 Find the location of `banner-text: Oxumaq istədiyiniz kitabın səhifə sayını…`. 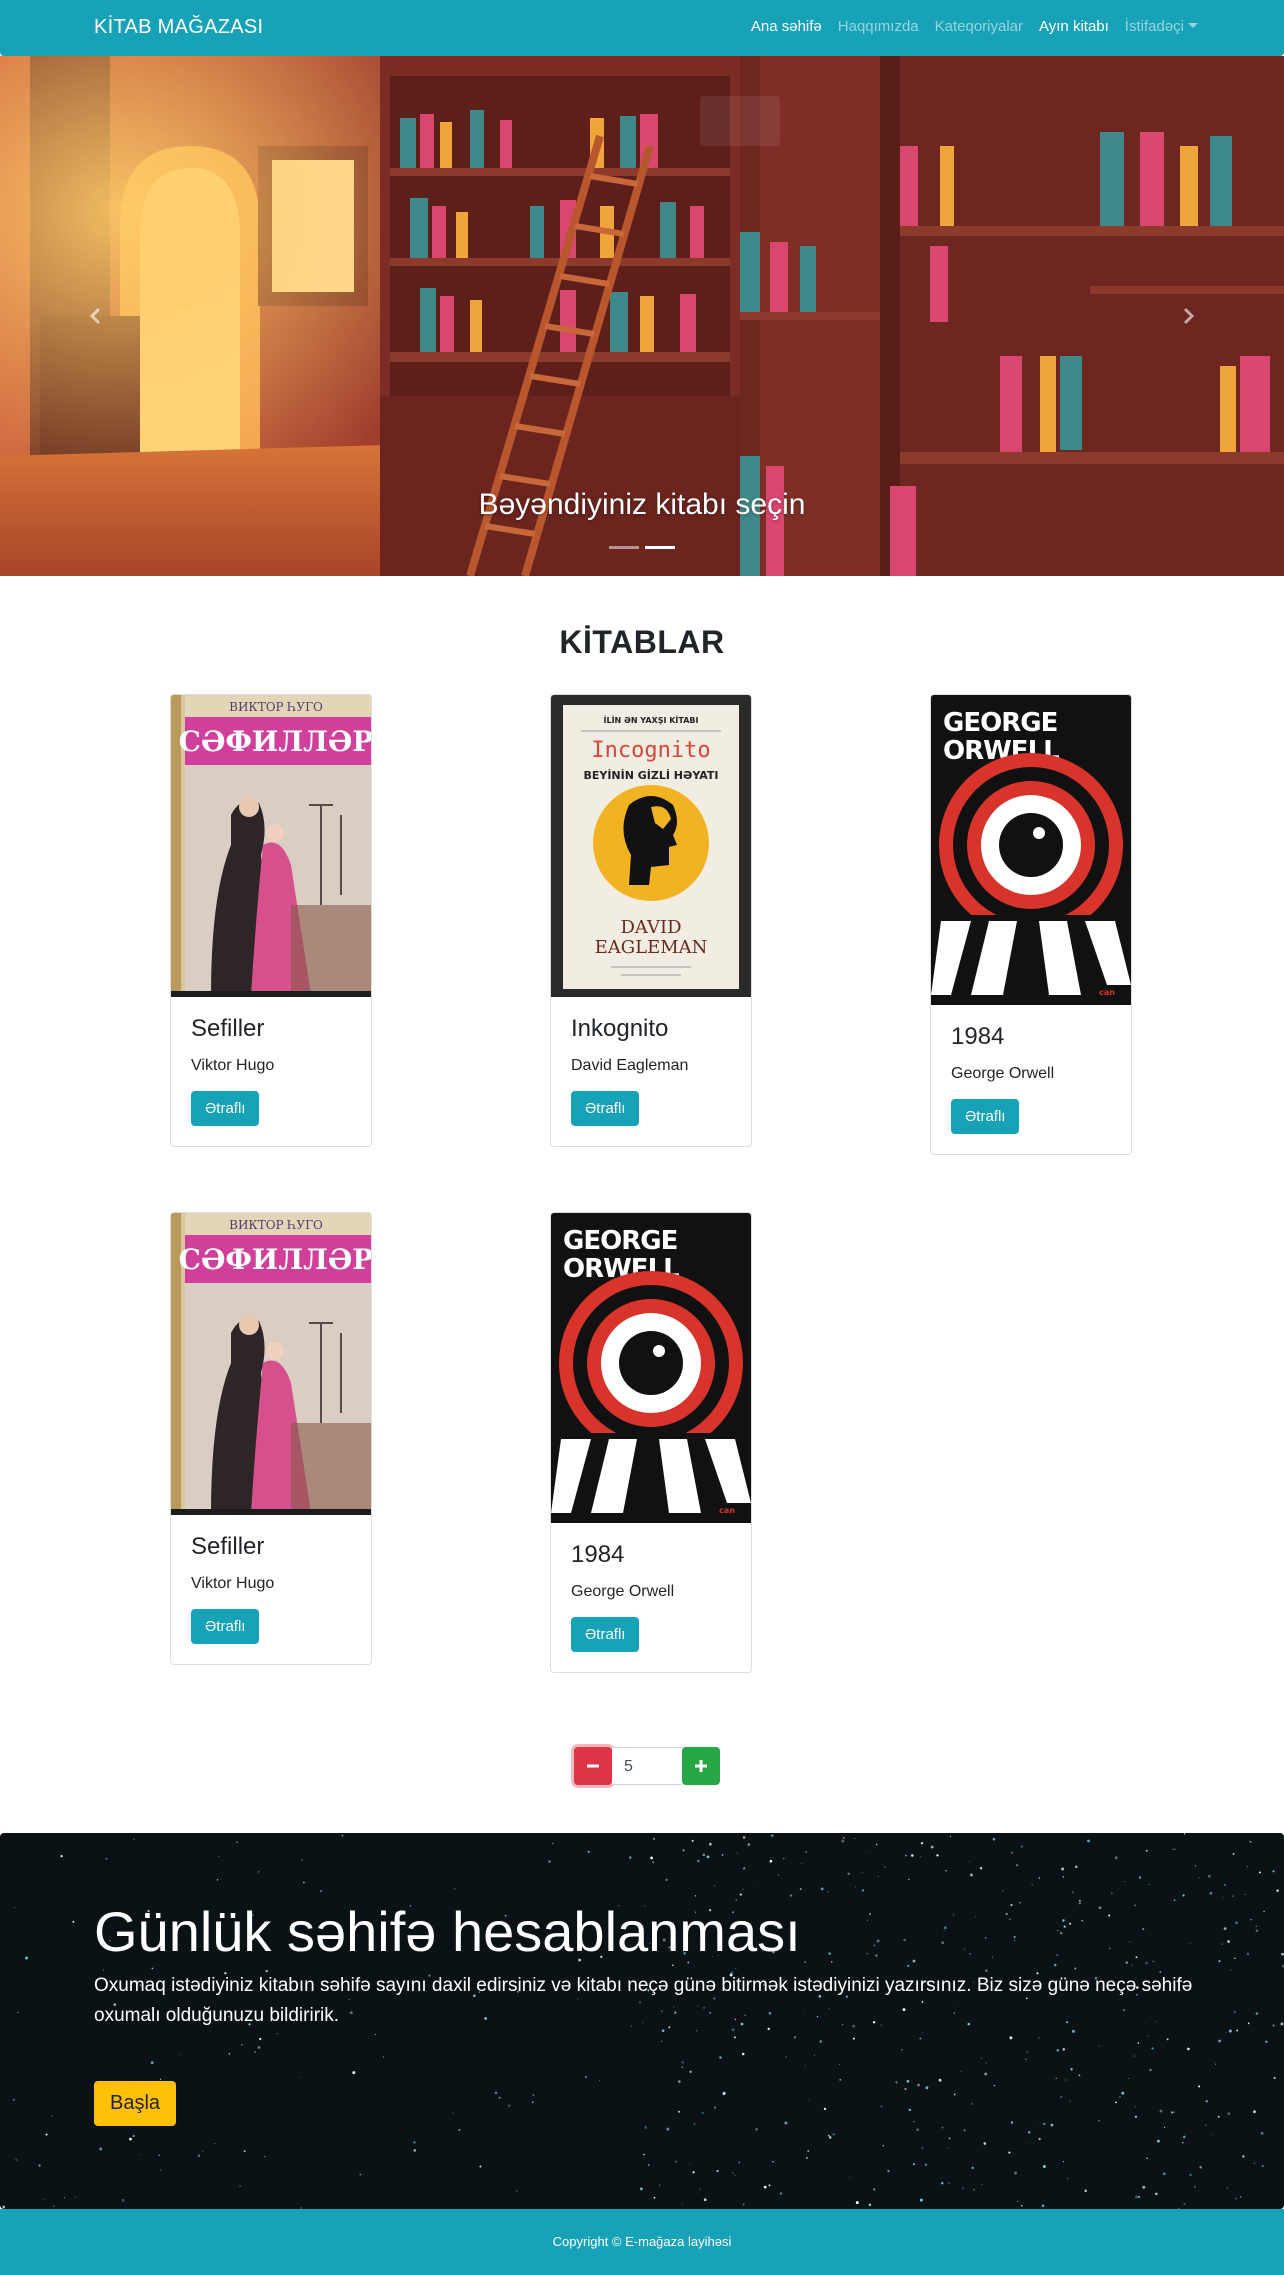

banner-text: Oxumaq istədiyiniz kitabın səhifə sayını… is located at coordinates (643, 2000).